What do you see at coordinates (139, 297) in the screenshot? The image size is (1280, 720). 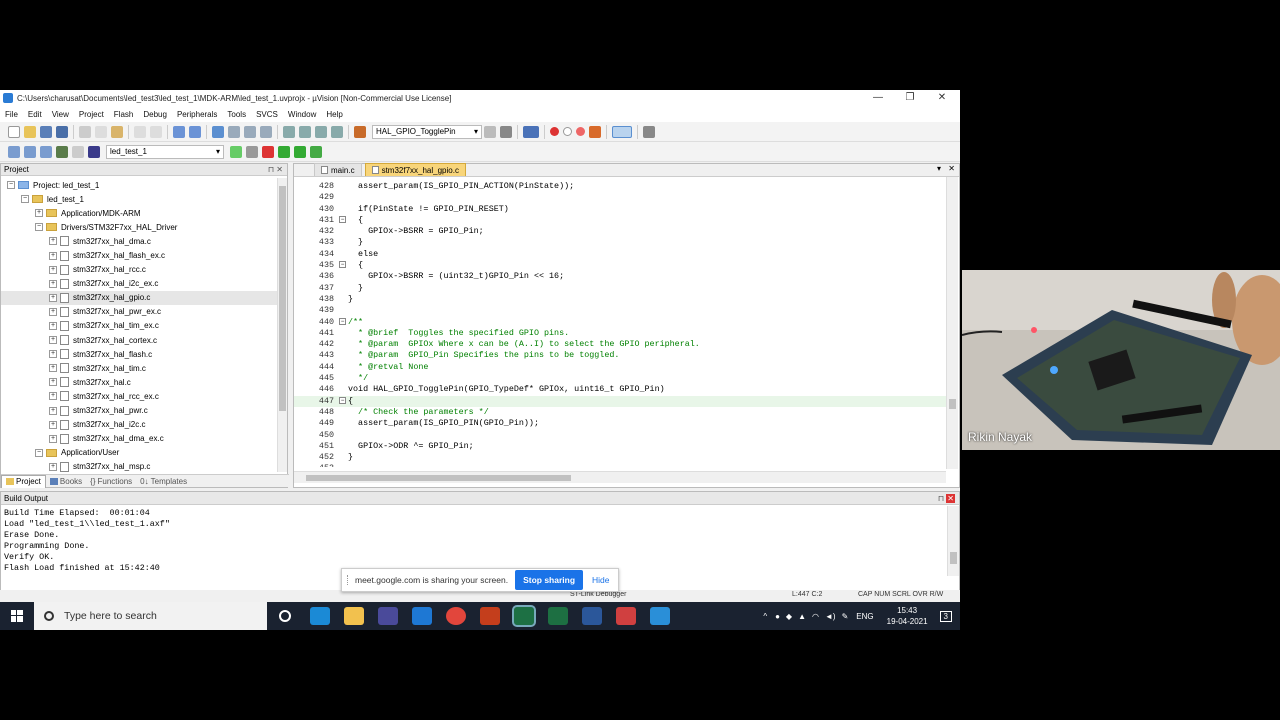 I see `tree-file: + stm32f7xx_hal_gpio.c` at bounding box center [139, 297].